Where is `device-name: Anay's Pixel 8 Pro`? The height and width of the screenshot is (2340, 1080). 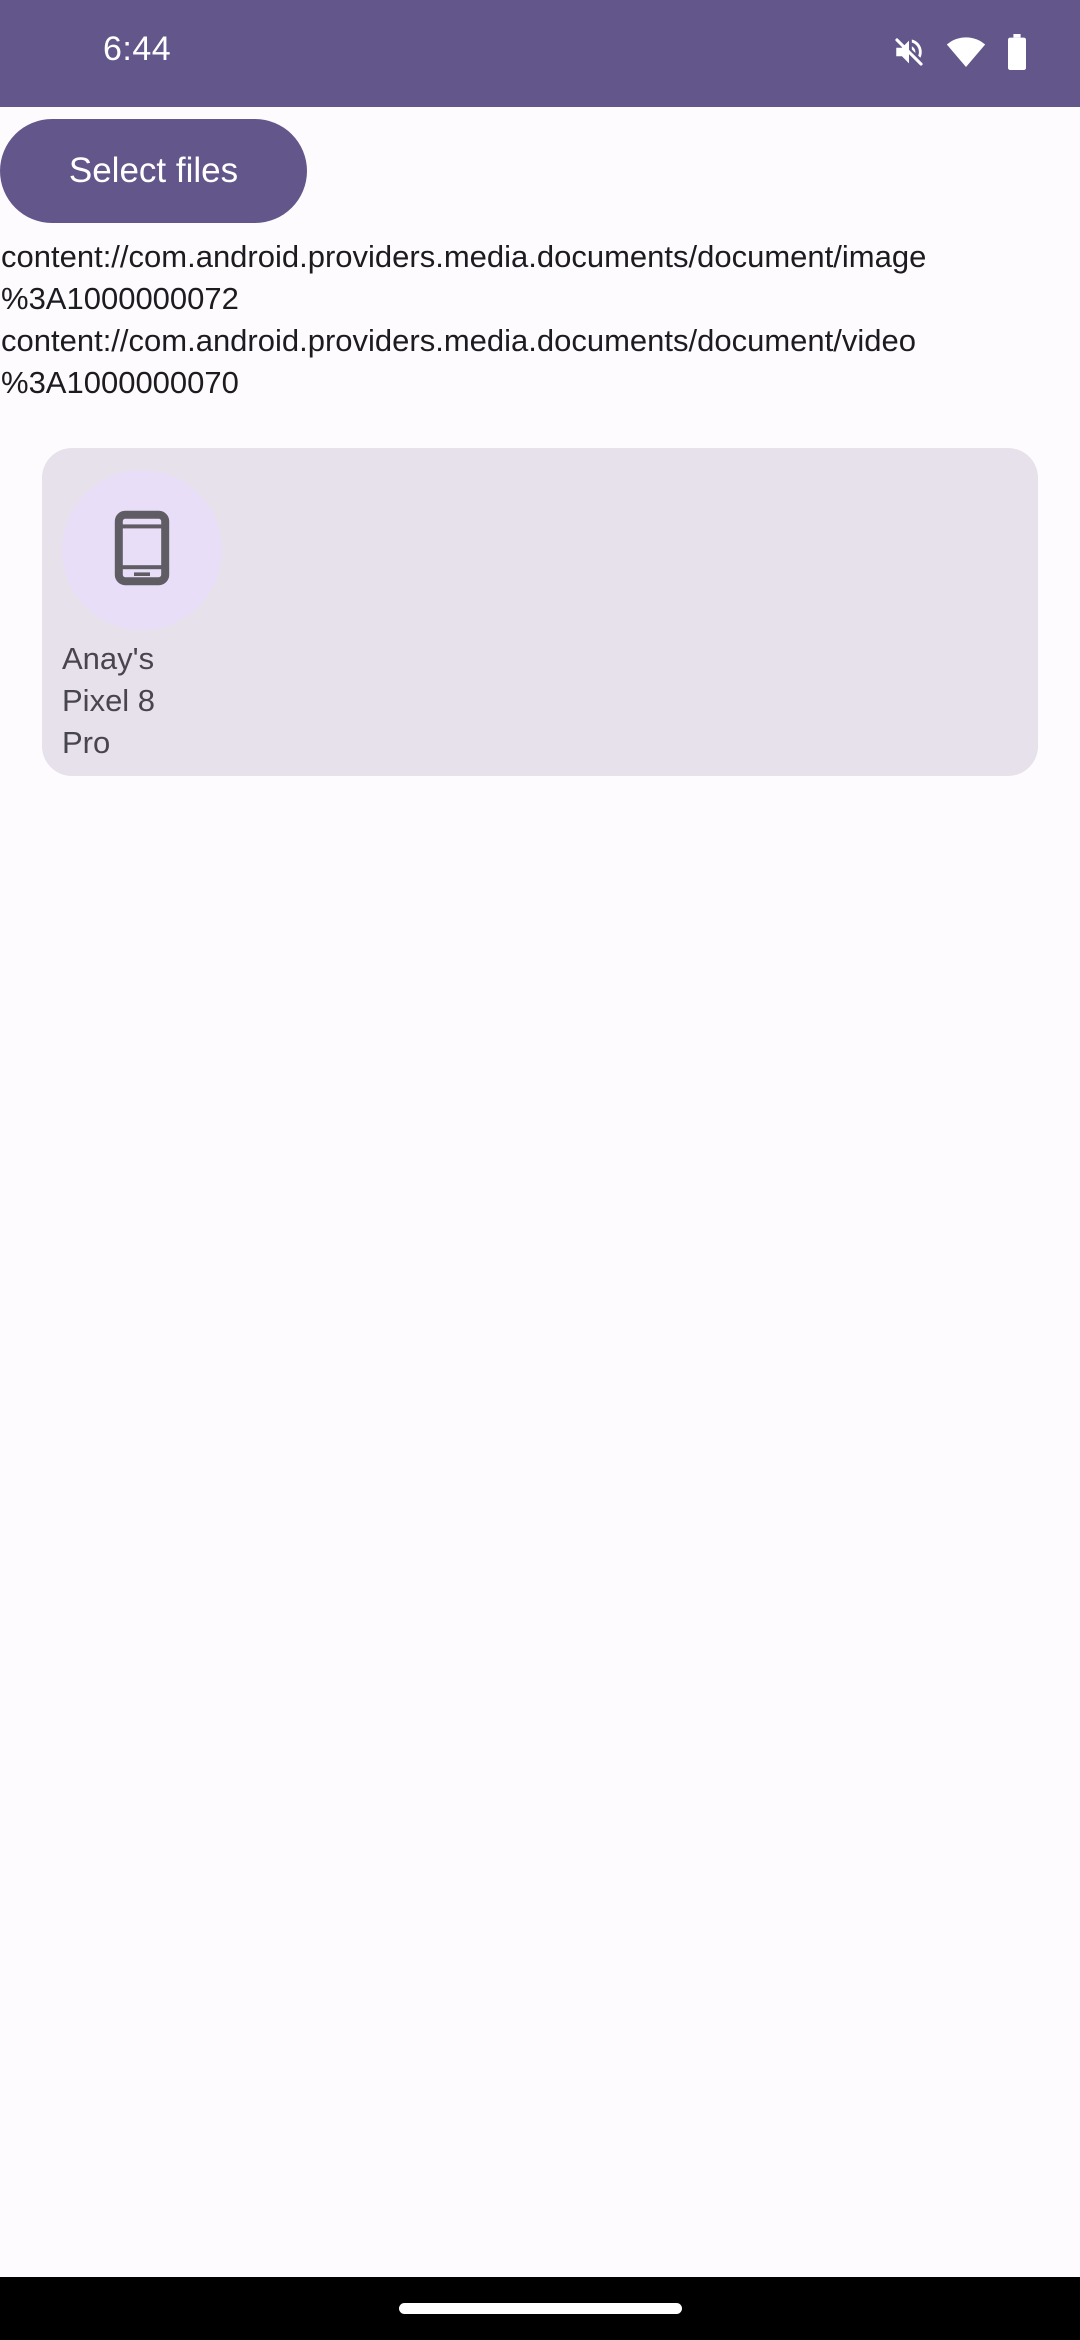 device-name: Anay's Pixel 8 Pro is located at coordinates (127, 701).